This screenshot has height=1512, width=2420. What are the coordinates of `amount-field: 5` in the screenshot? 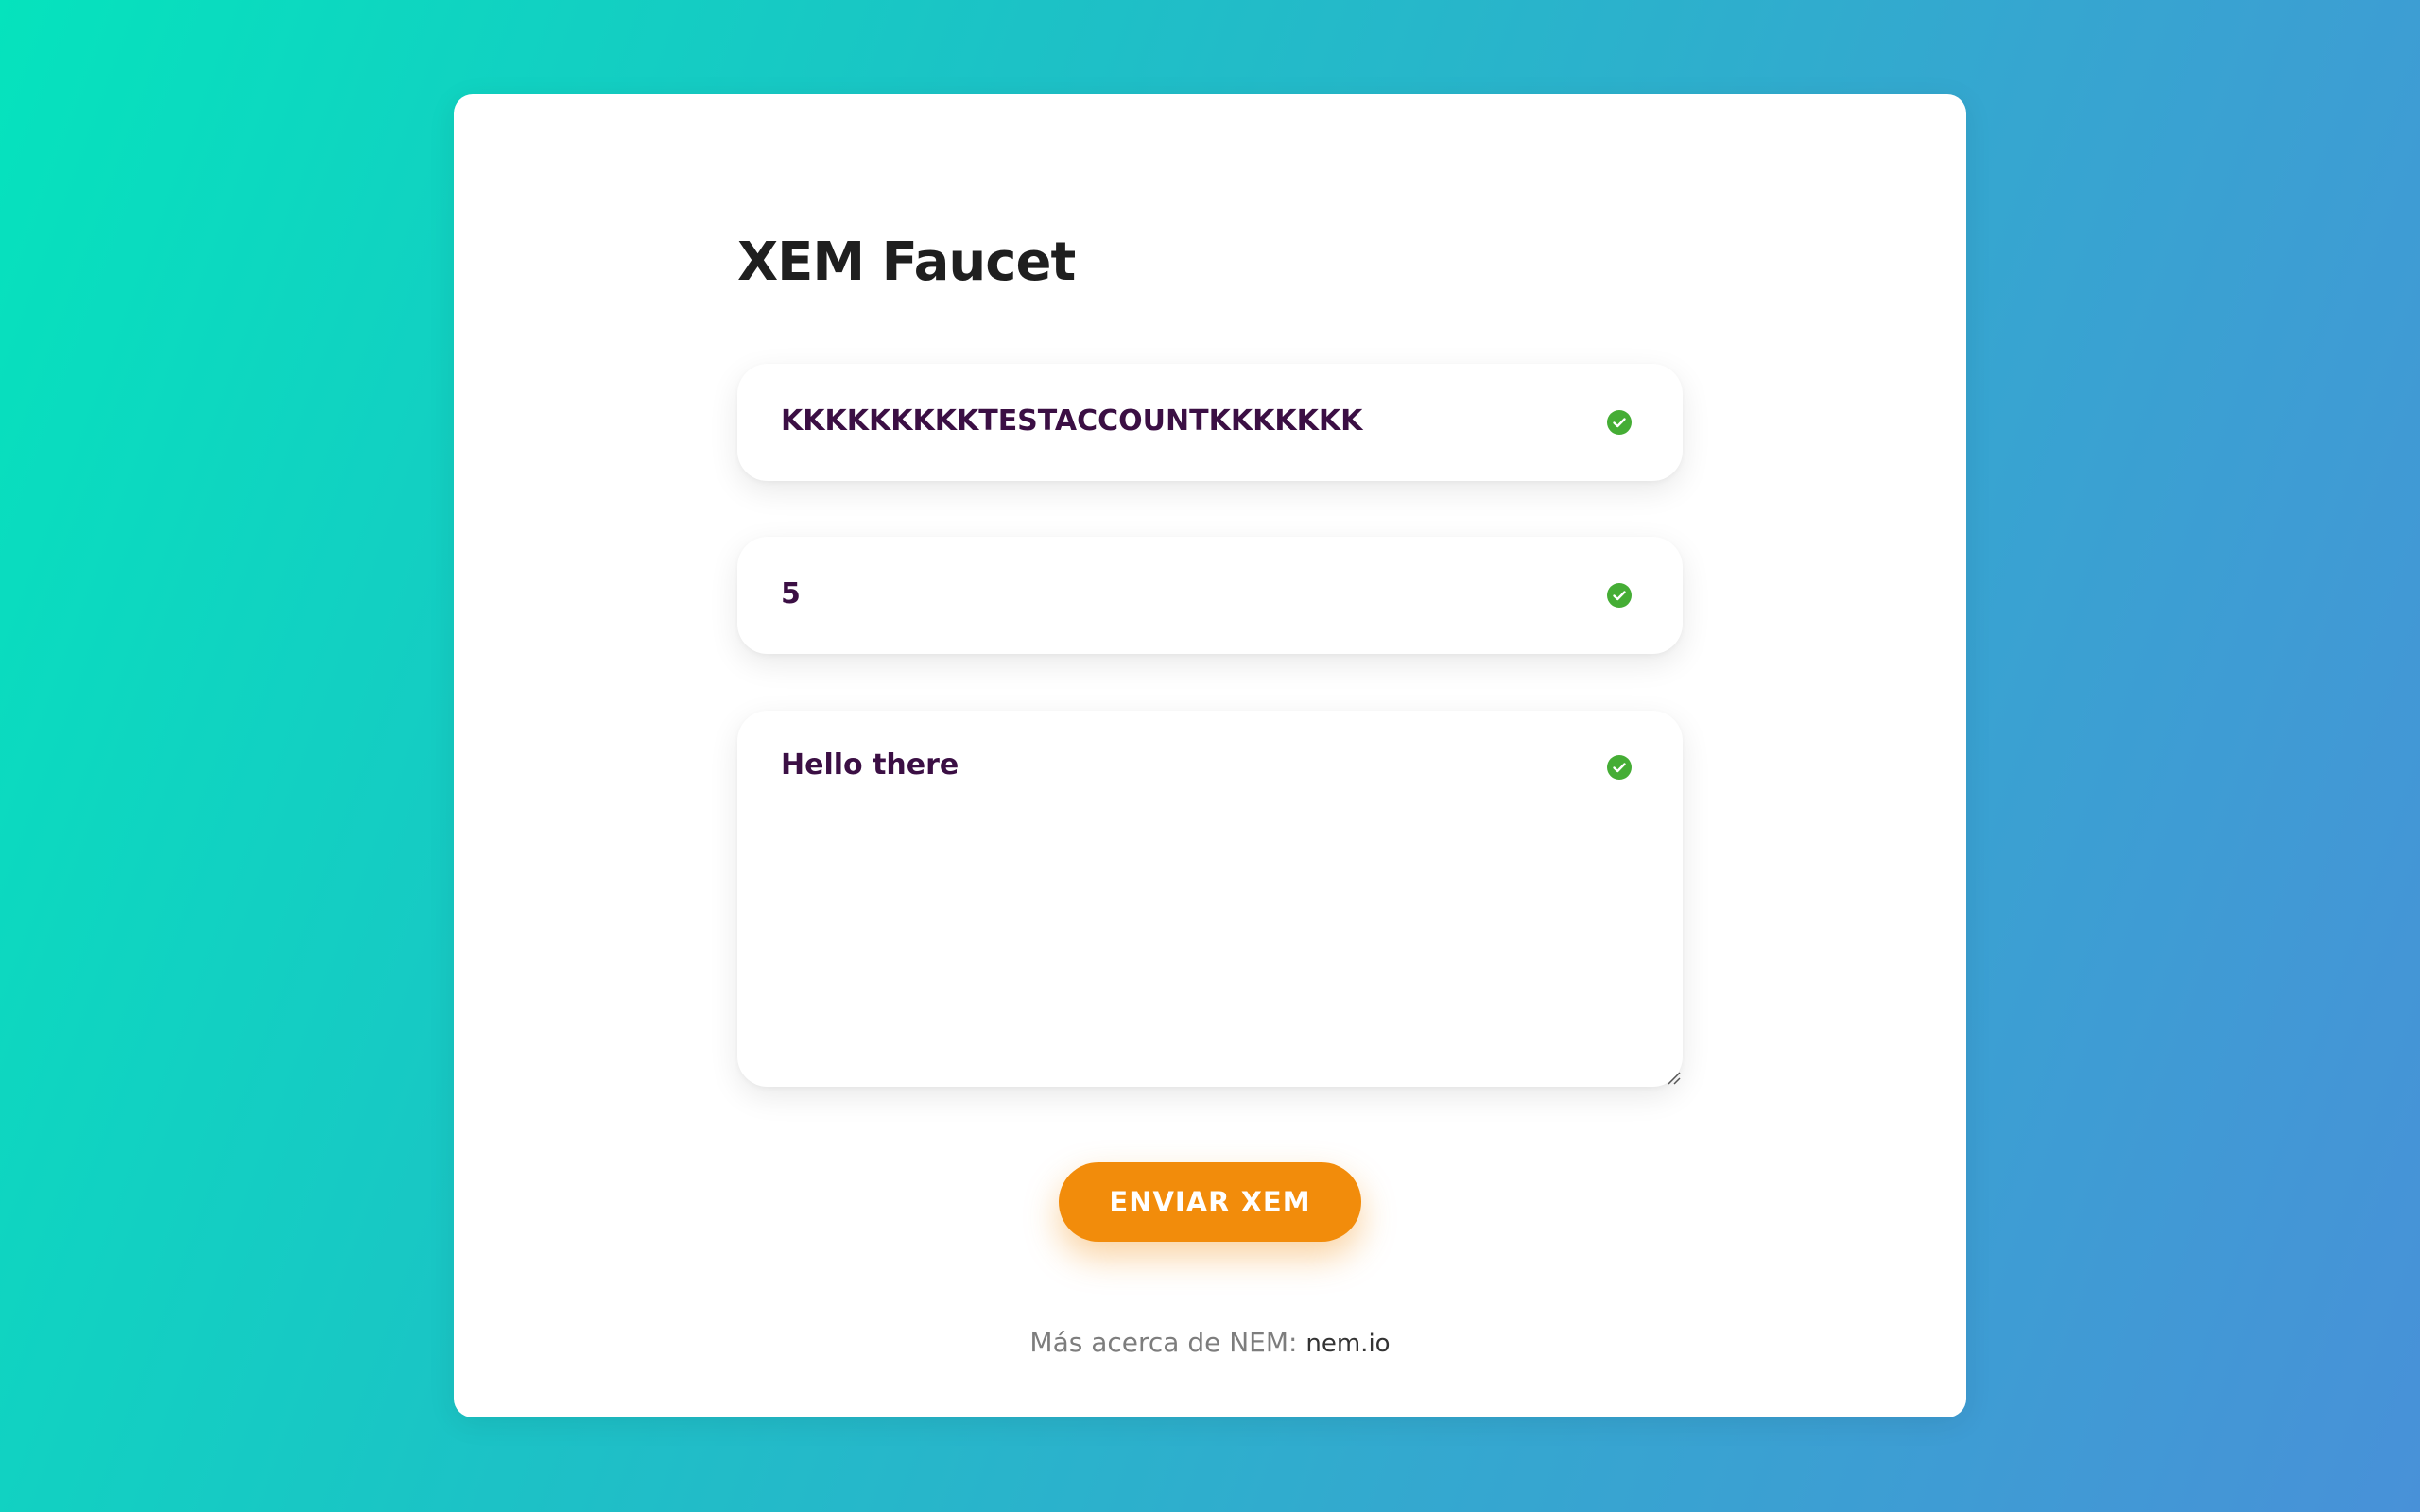 It's located at (1210, 595).